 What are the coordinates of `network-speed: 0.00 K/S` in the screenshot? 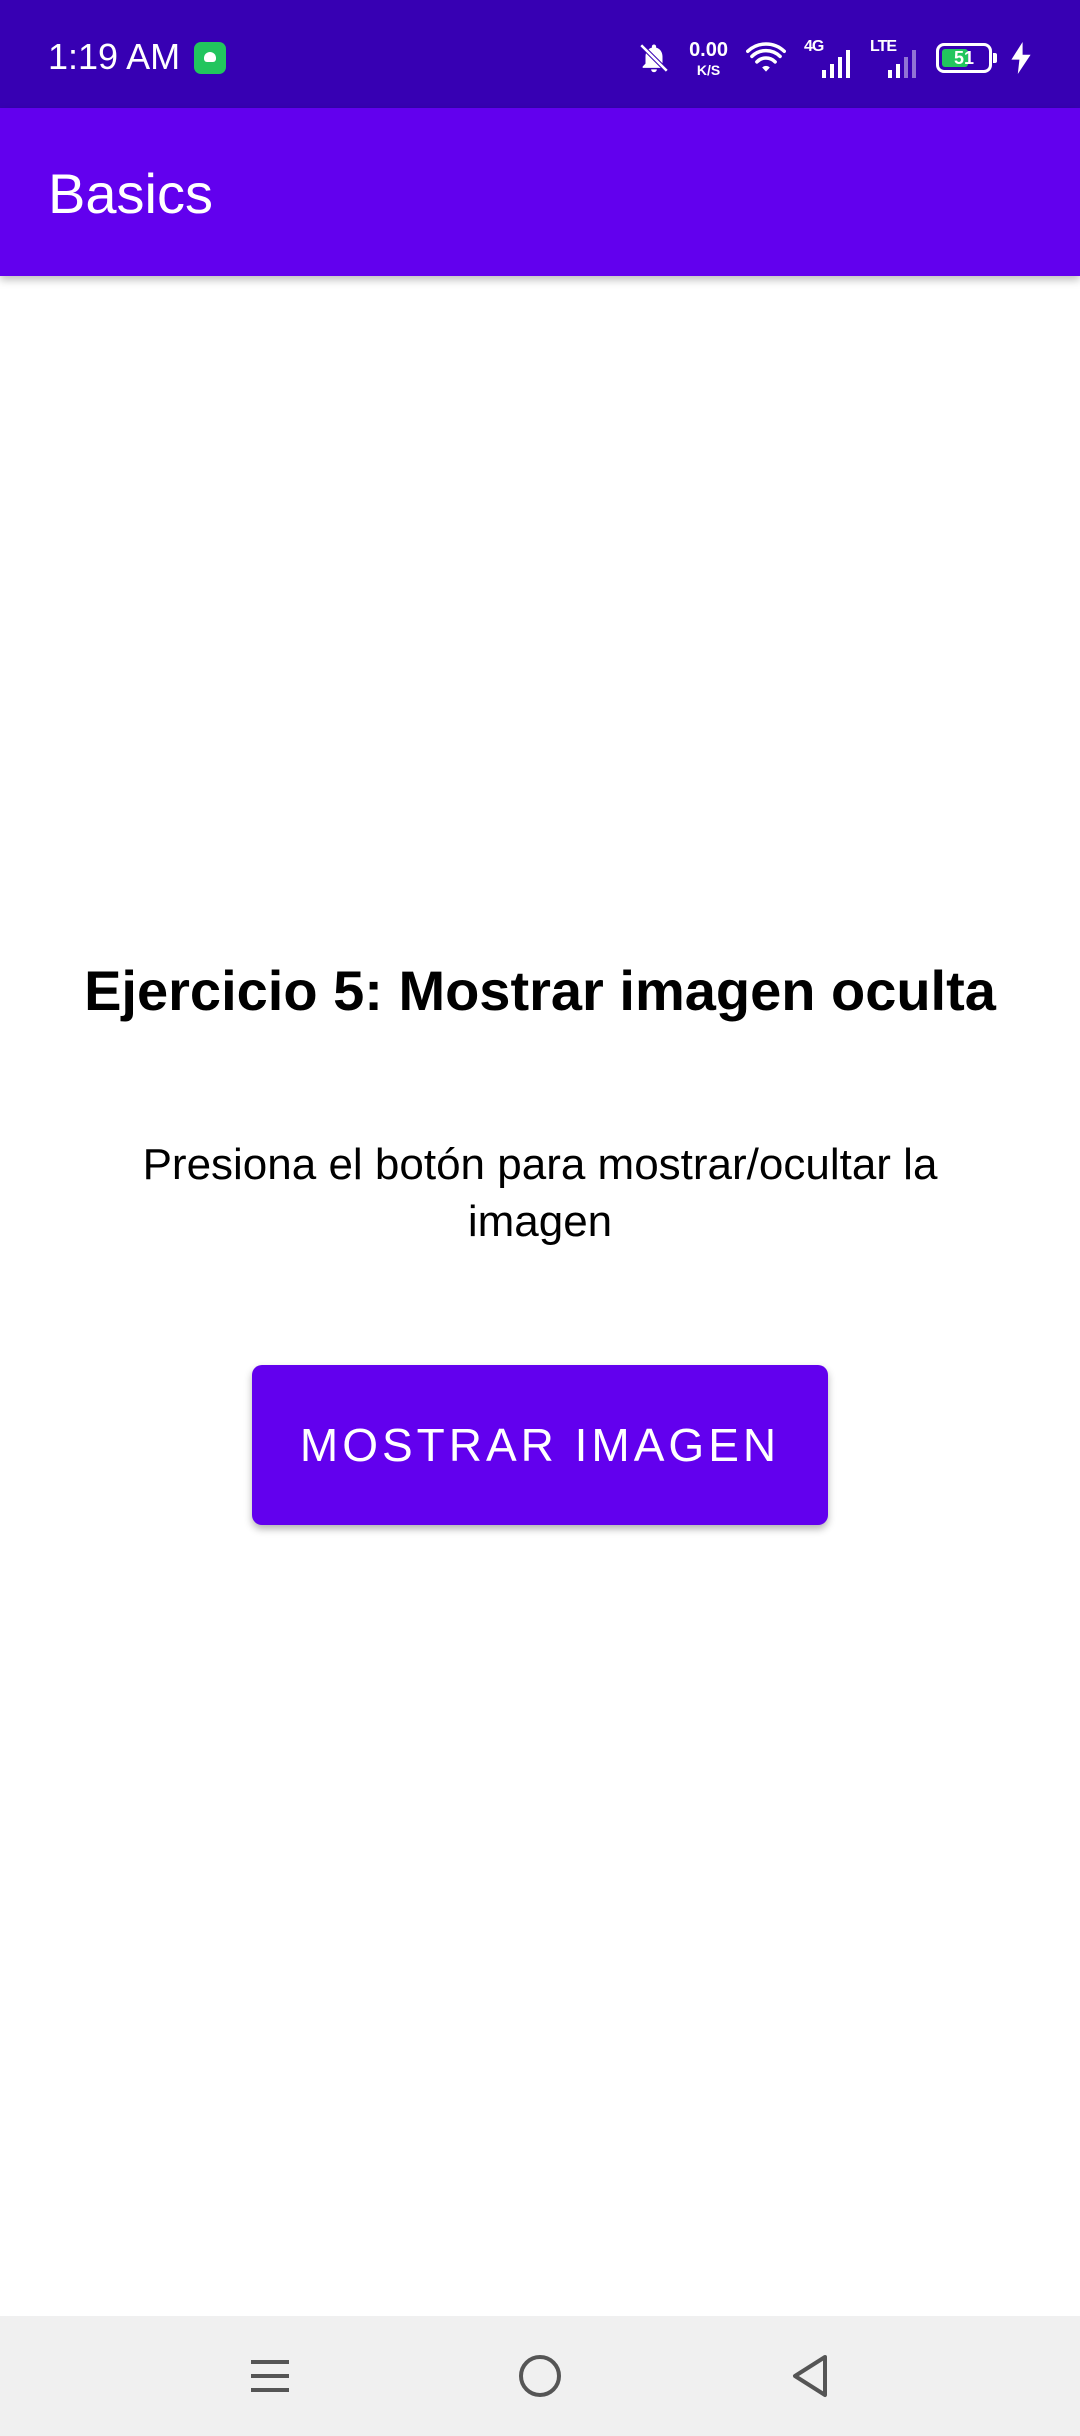 It's located at (708, 58).